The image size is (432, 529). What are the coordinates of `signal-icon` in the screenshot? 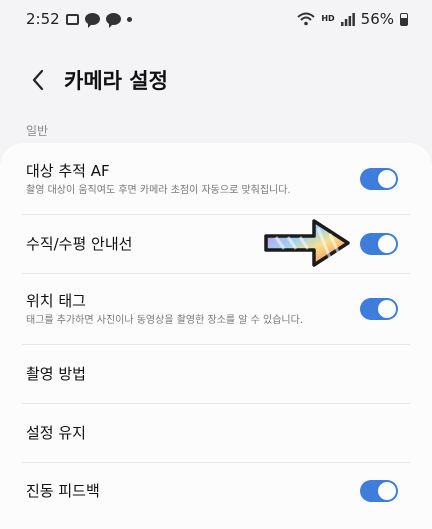 It's located at (347, 19).